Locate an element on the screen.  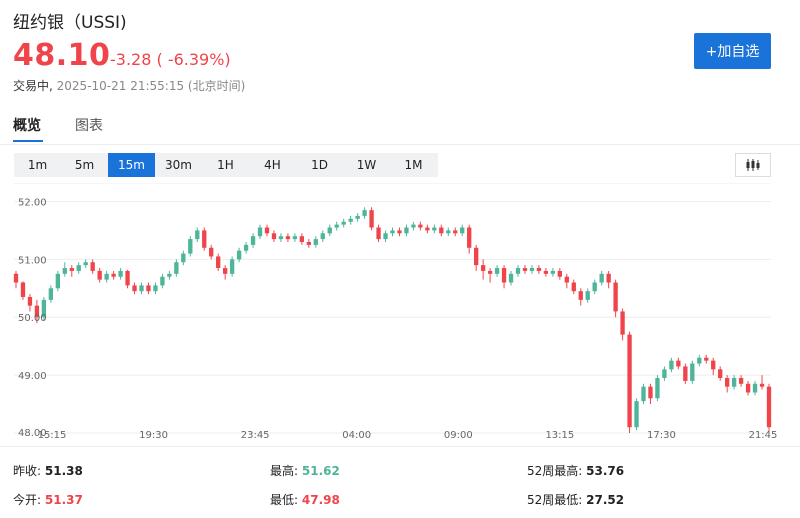
stat-label: 52周最高: is located at coordinates (555, 471).